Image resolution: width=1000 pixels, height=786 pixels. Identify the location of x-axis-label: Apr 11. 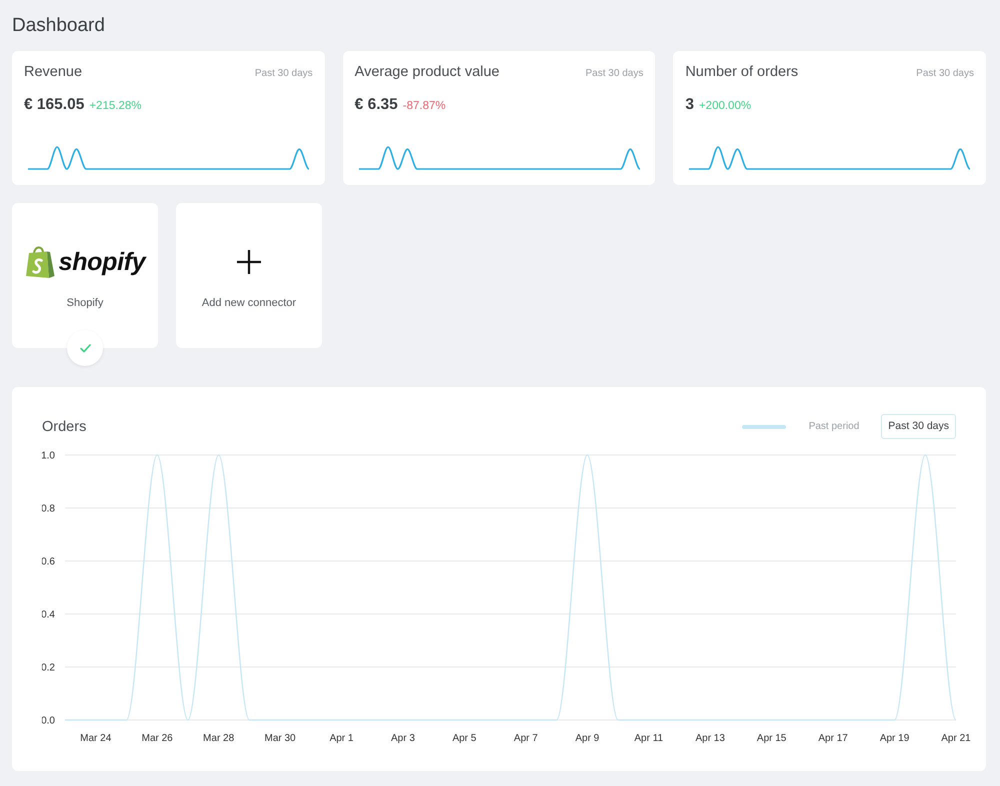
(649, 738).